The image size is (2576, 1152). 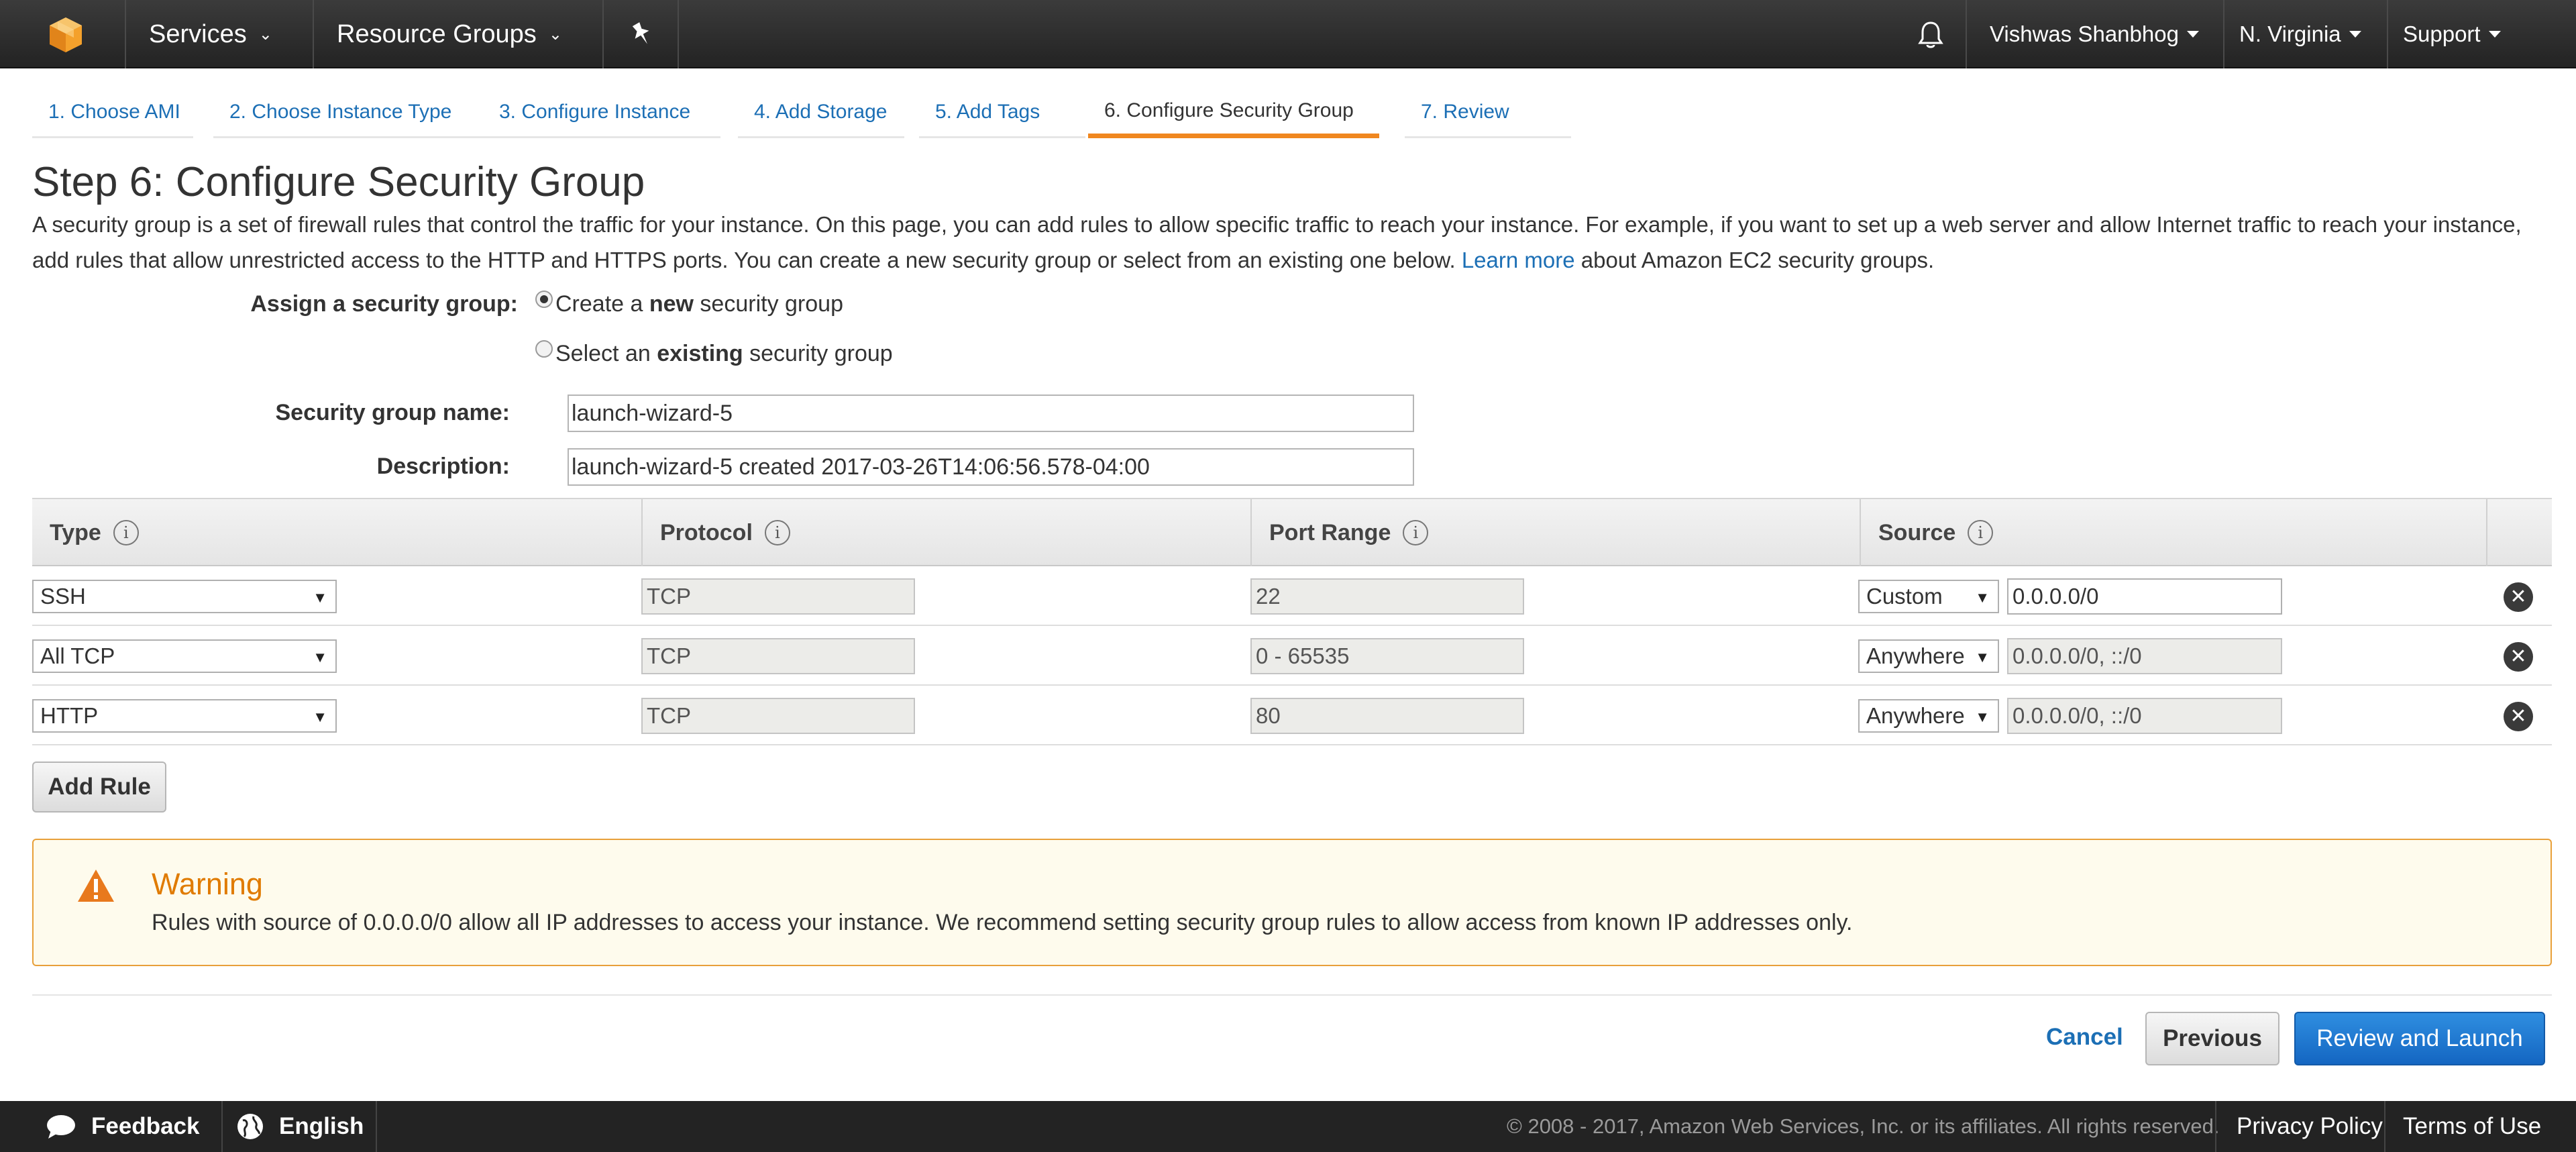 What do you see at coordinates (99, 787) in the screenshot?
I see `add-rule-button: Add Rule` at bounding box center [99, 787].